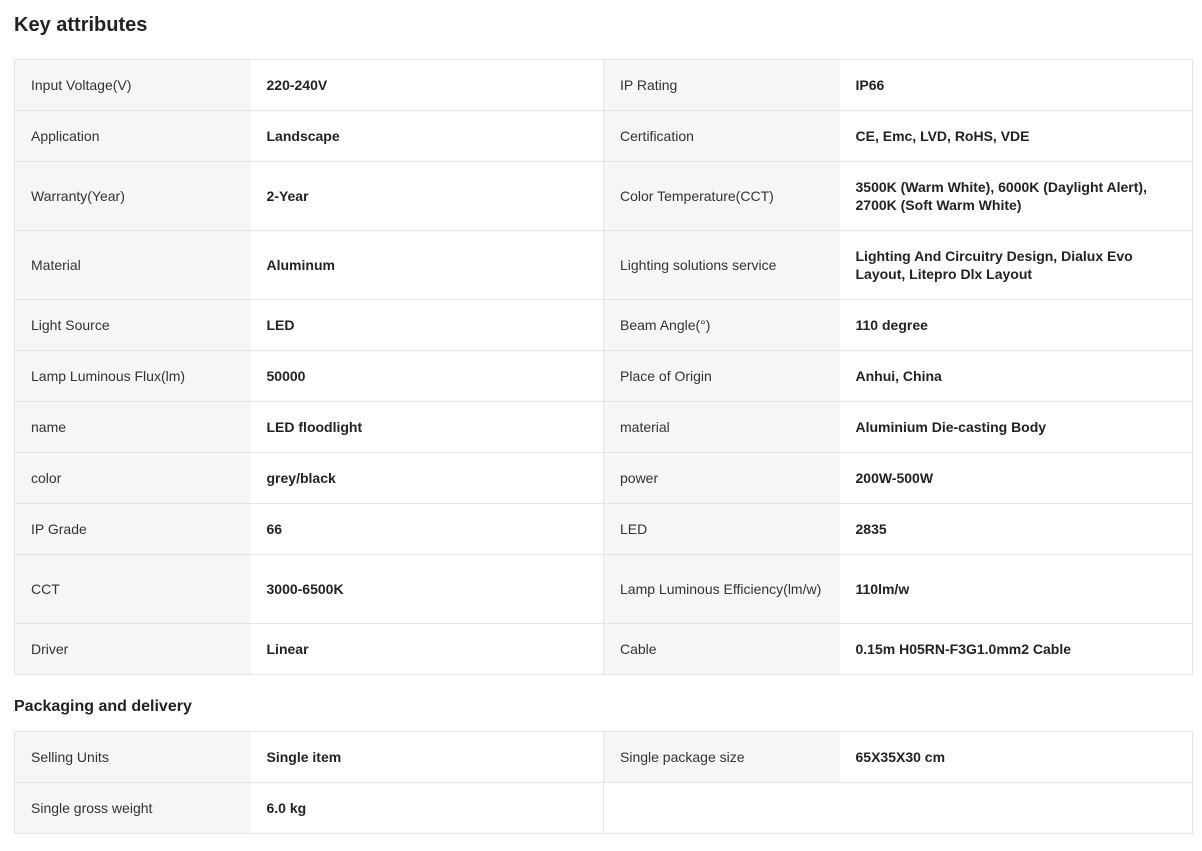 Image resolution: width=1202 pixels, height=851 pixels. What do you see at coordinates (132, 649) in the screenshot?
I see `attribute-key: Driver` at bounding box center [132, 649].